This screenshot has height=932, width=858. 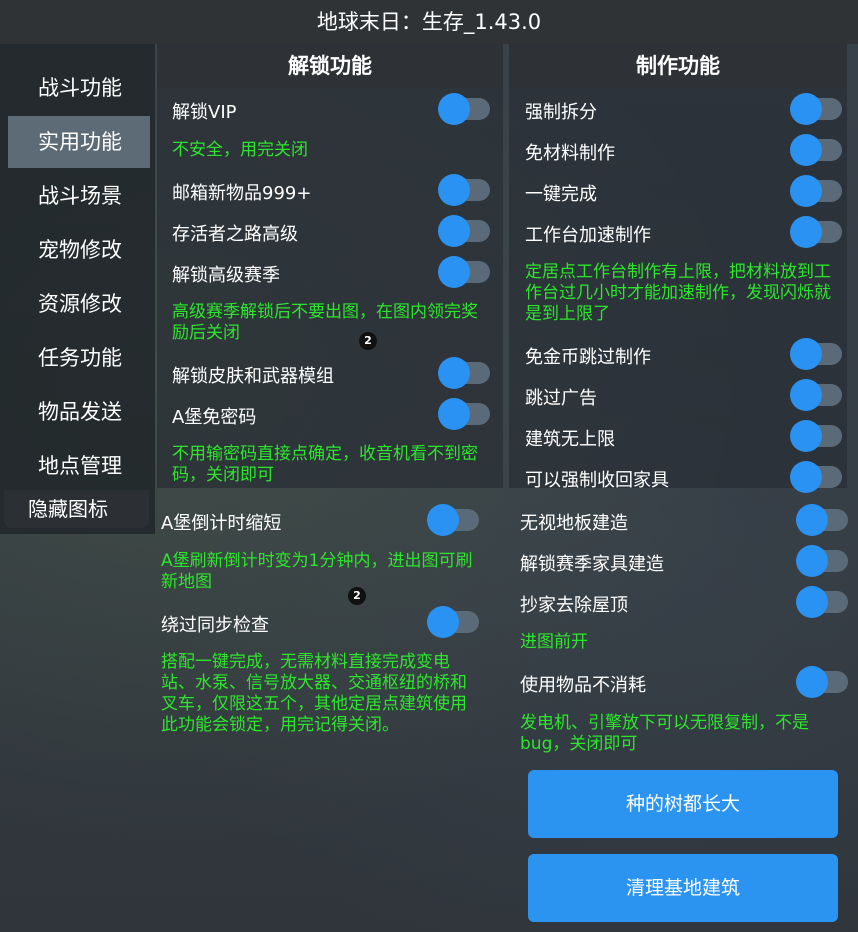 I want to click on bunker-timer-note: A堡刷新倒计时变为1分钟内，进出图可刷新地图, so click(x=317, y=571).